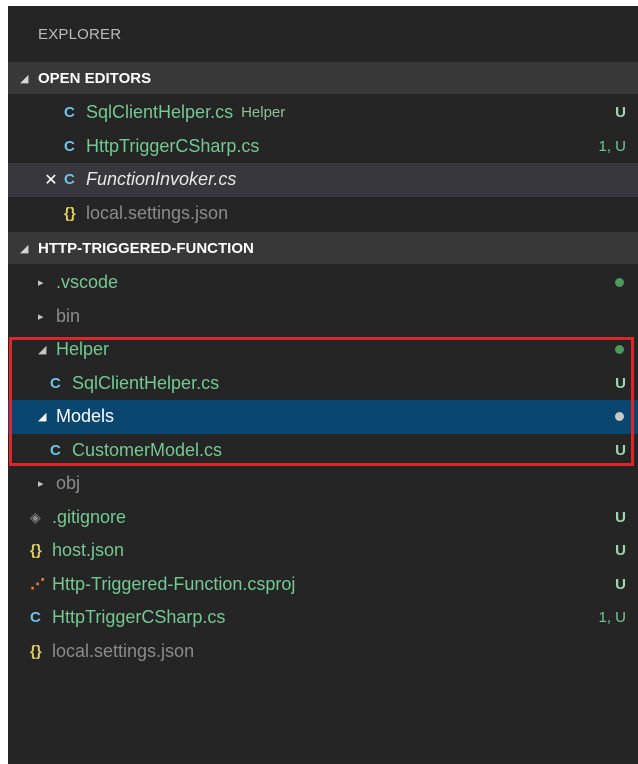 The width and height of the screenshot is (638, 764). What do you see at coordinates (88, 550) in the screenshot?
I see `tree-item-label: host.json` at bounding box center [88, 550].